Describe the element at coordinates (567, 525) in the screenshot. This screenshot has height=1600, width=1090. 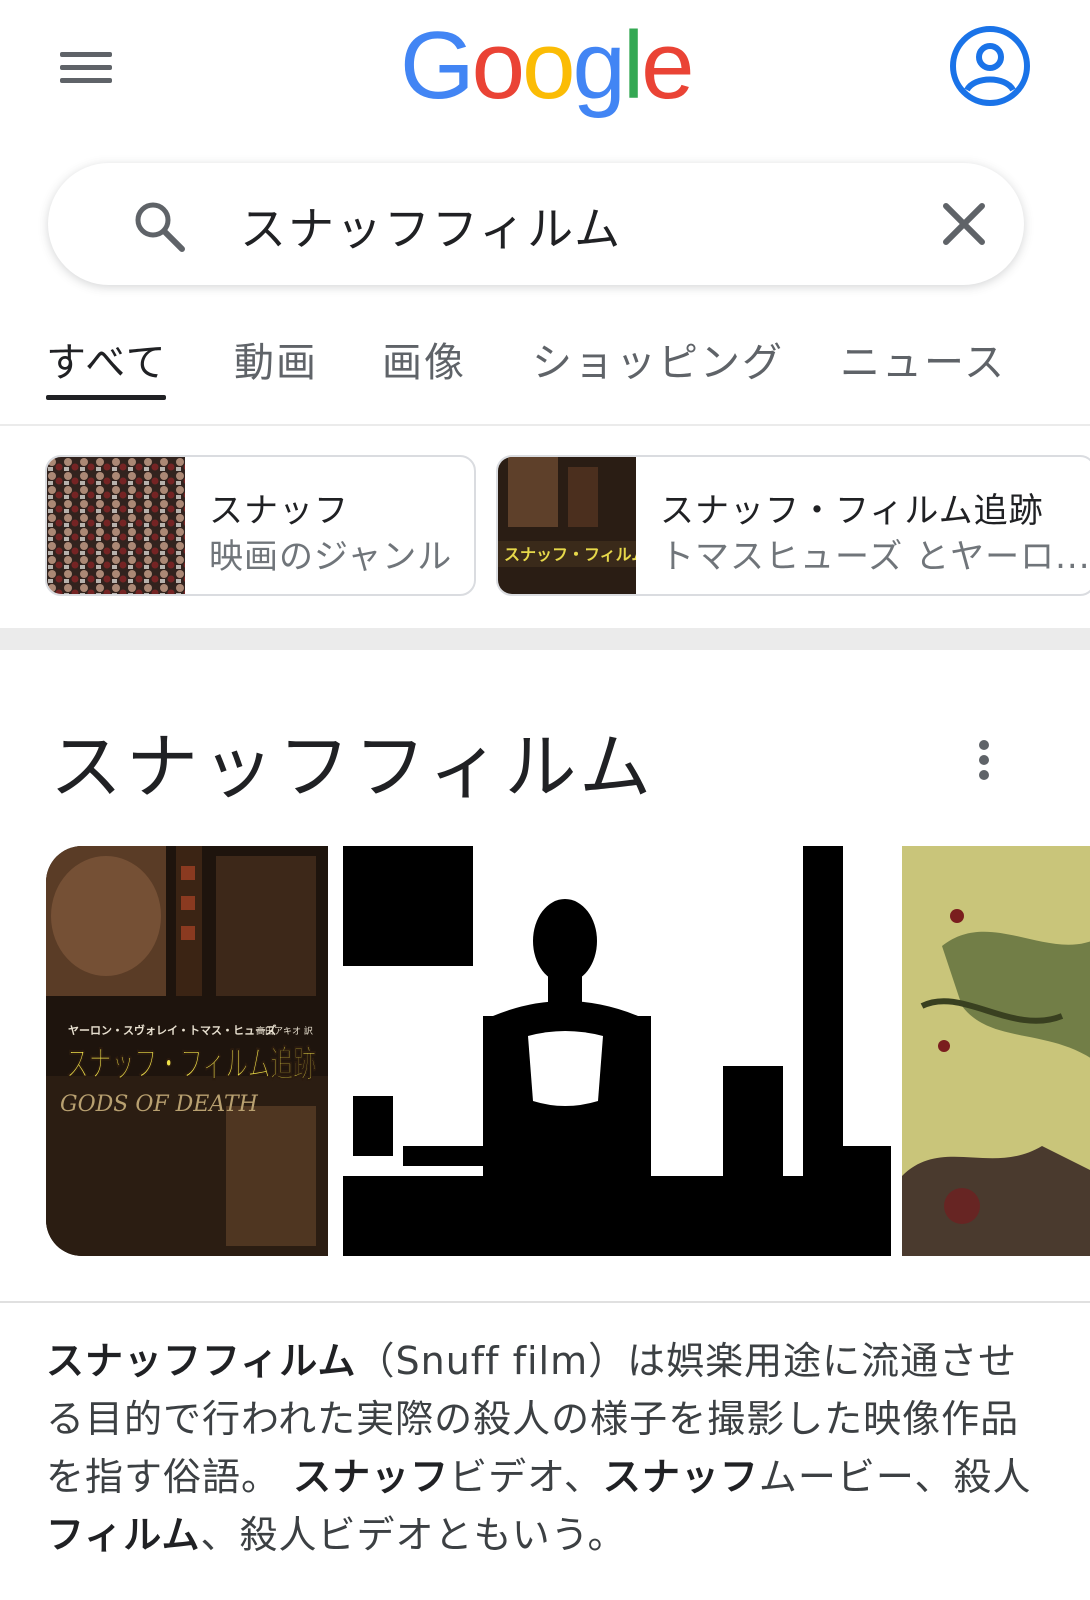
I see `entity-thumbnail: スナッフ・フィルム追跡` at that location.